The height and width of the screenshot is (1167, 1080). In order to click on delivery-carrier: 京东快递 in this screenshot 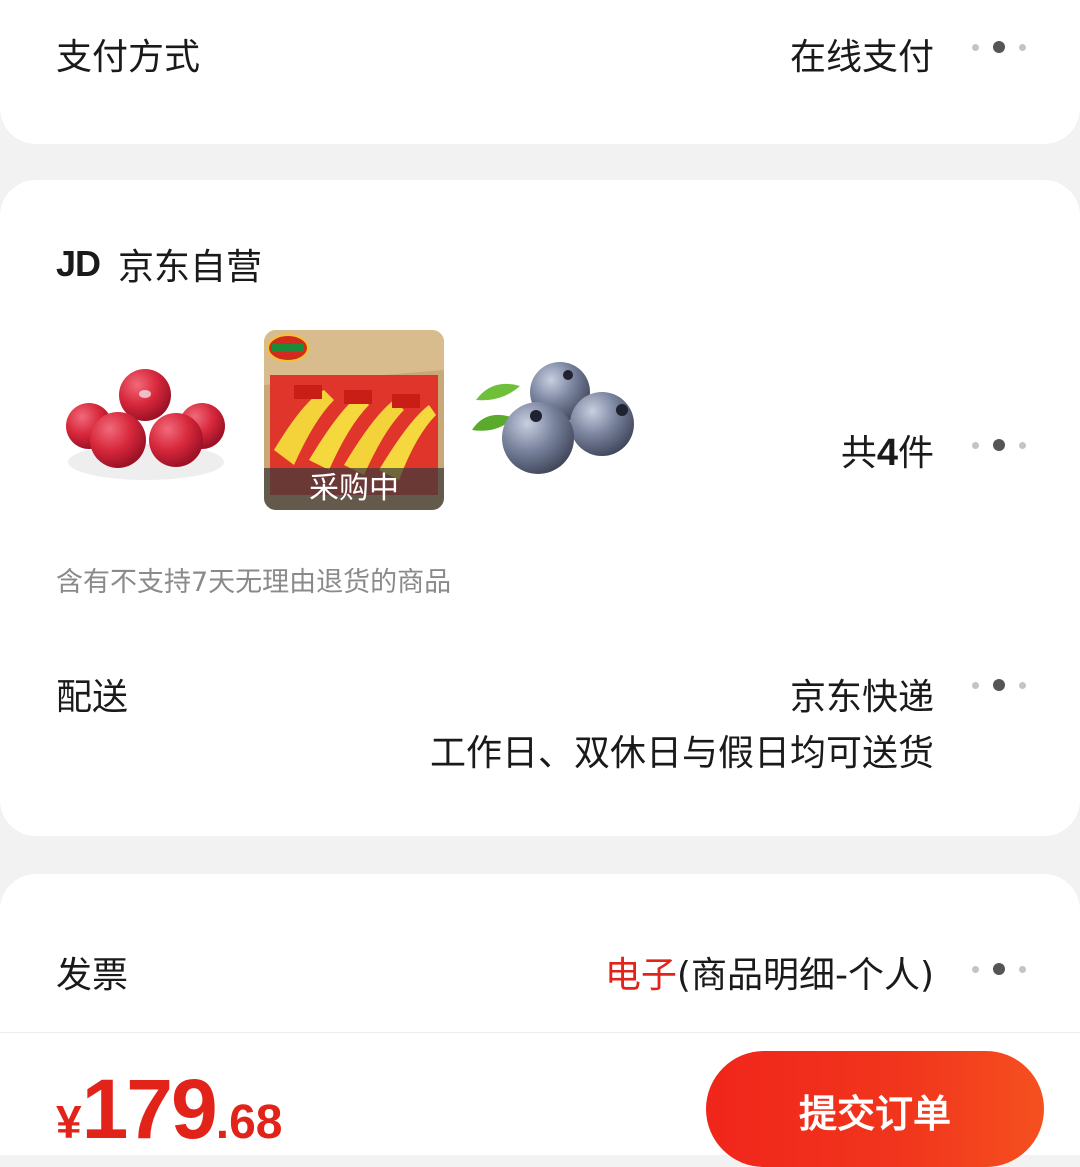, I will do `click(862, 694)`.